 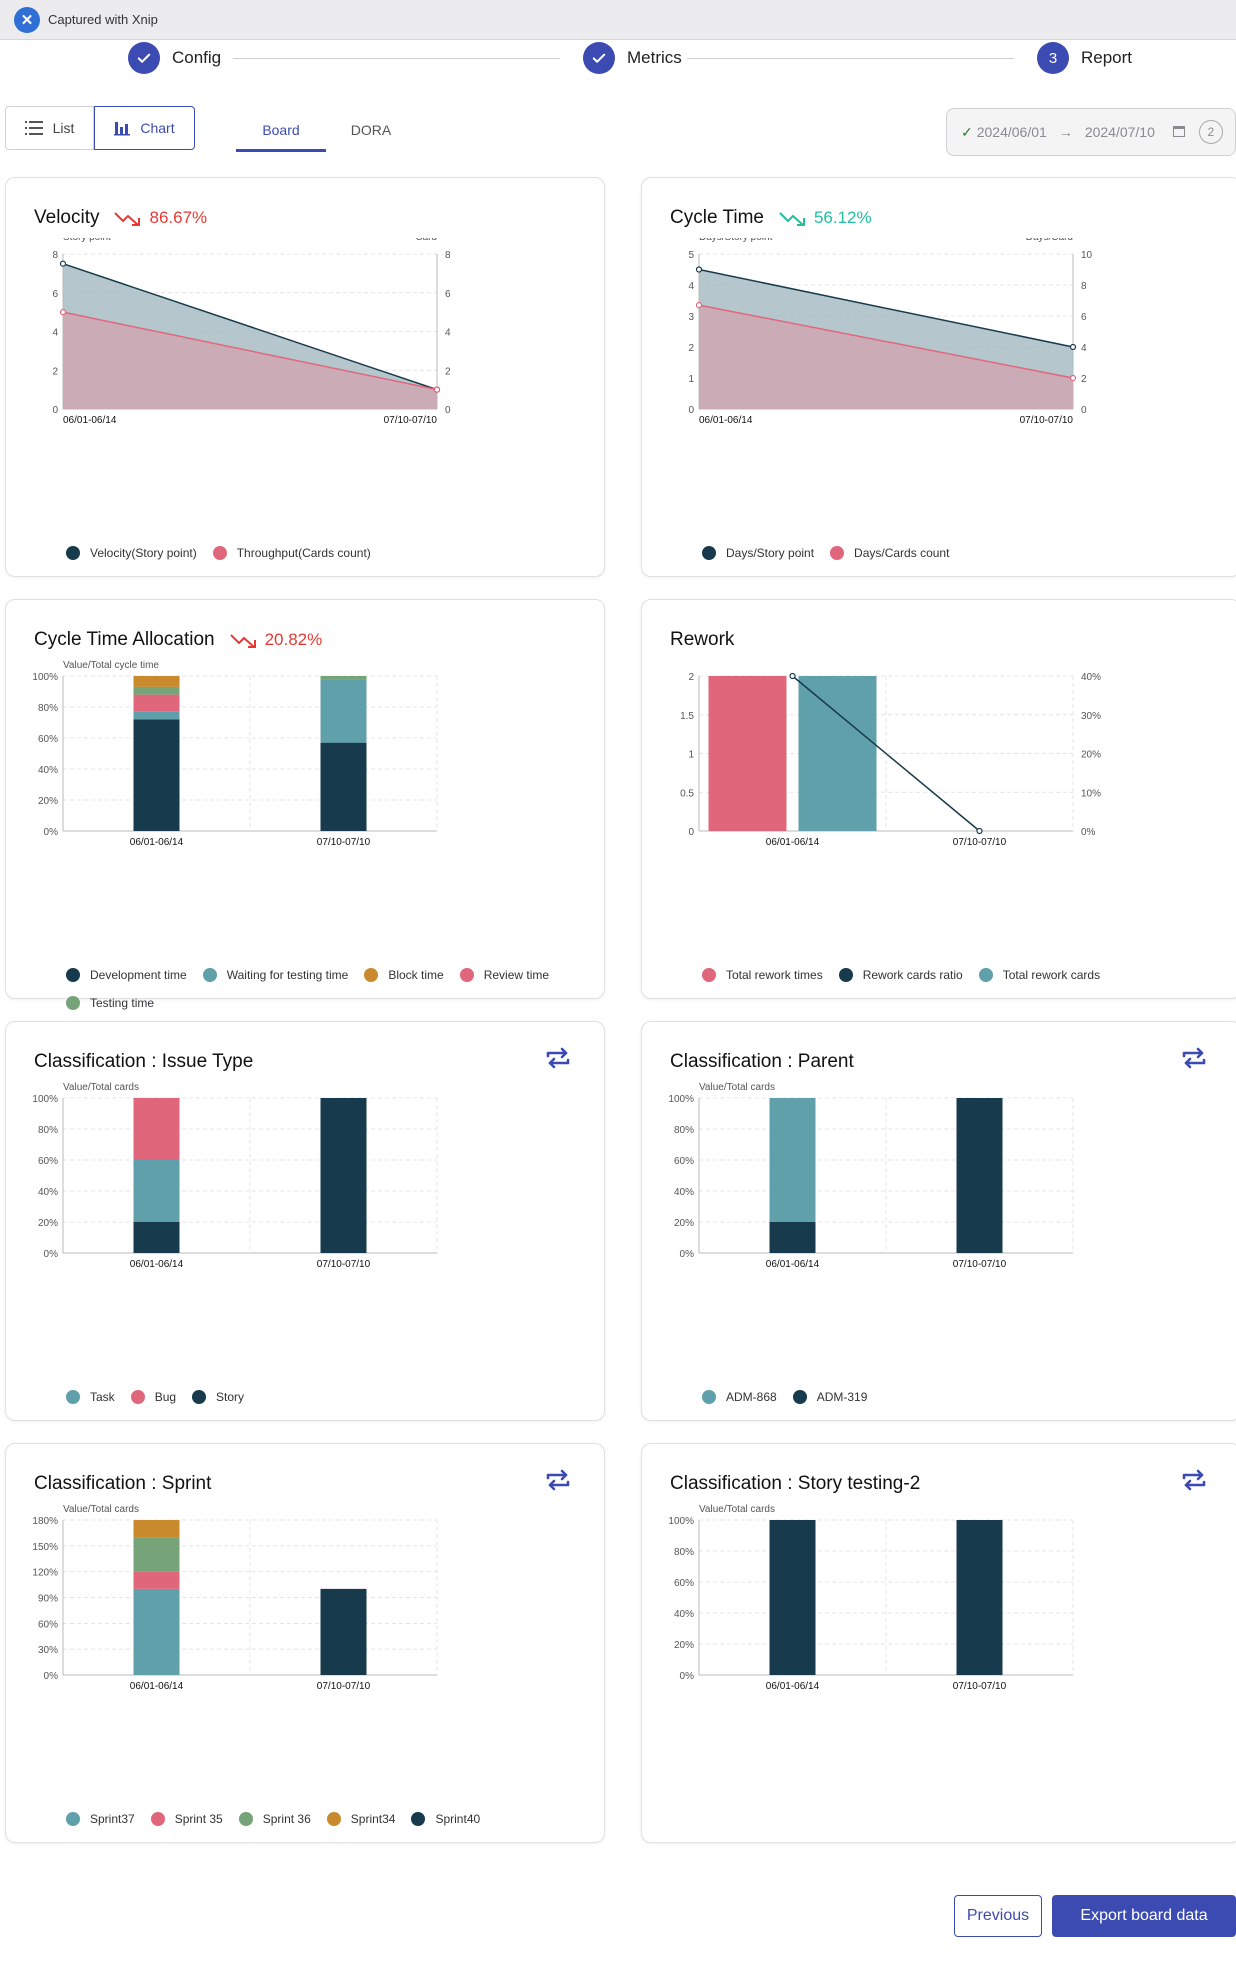 What do you see at coordinates (360, 1819) in the screenshot?
I see `legend-item: Sprint34` at bounding box center [360, 1819].